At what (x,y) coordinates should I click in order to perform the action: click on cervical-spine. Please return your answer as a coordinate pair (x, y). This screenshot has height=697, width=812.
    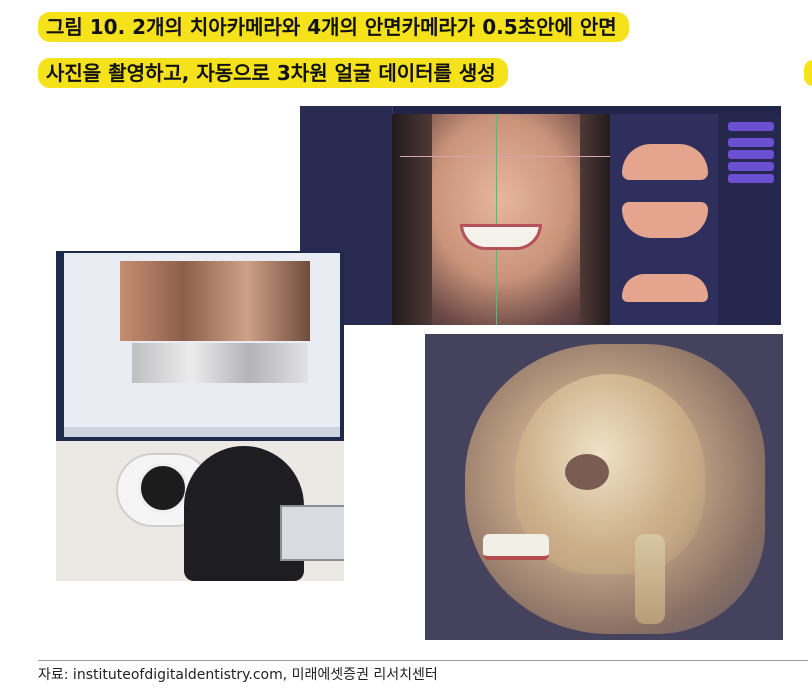
    Looking at the image, I should click on (650, 579).